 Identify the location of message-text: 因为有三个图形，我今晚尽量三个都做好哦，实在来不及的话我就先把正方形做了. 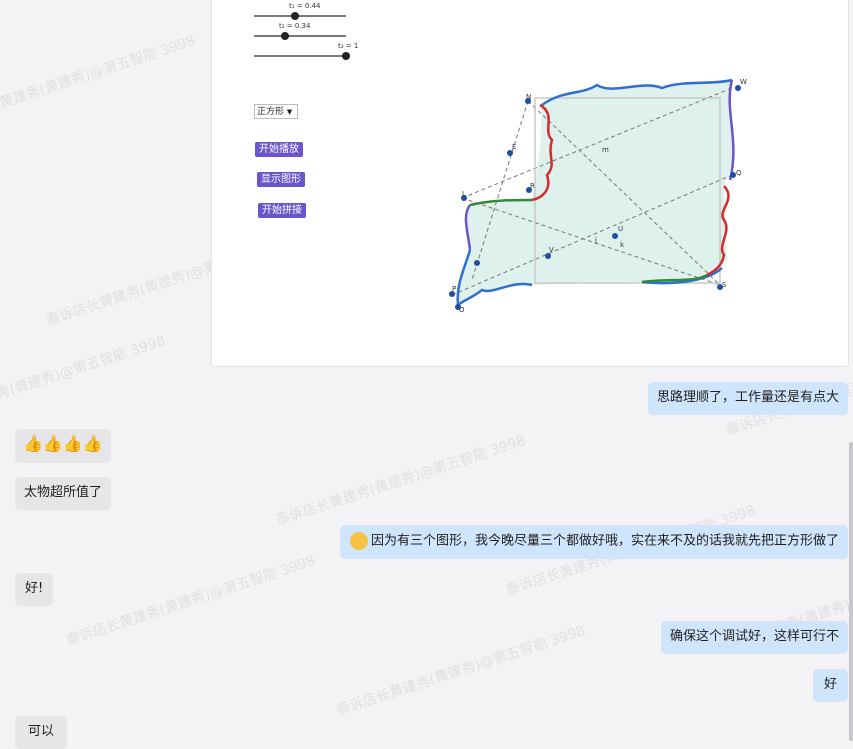
(604, 541).